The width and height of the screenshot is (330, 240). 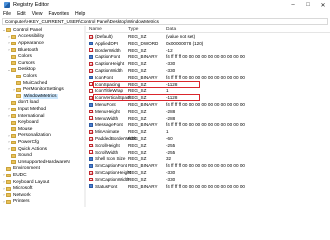 What do you see at coordinates (143, 186) in the screenshot?
I see `value-type: REG_BINARY` at bounding box center [143, 186].